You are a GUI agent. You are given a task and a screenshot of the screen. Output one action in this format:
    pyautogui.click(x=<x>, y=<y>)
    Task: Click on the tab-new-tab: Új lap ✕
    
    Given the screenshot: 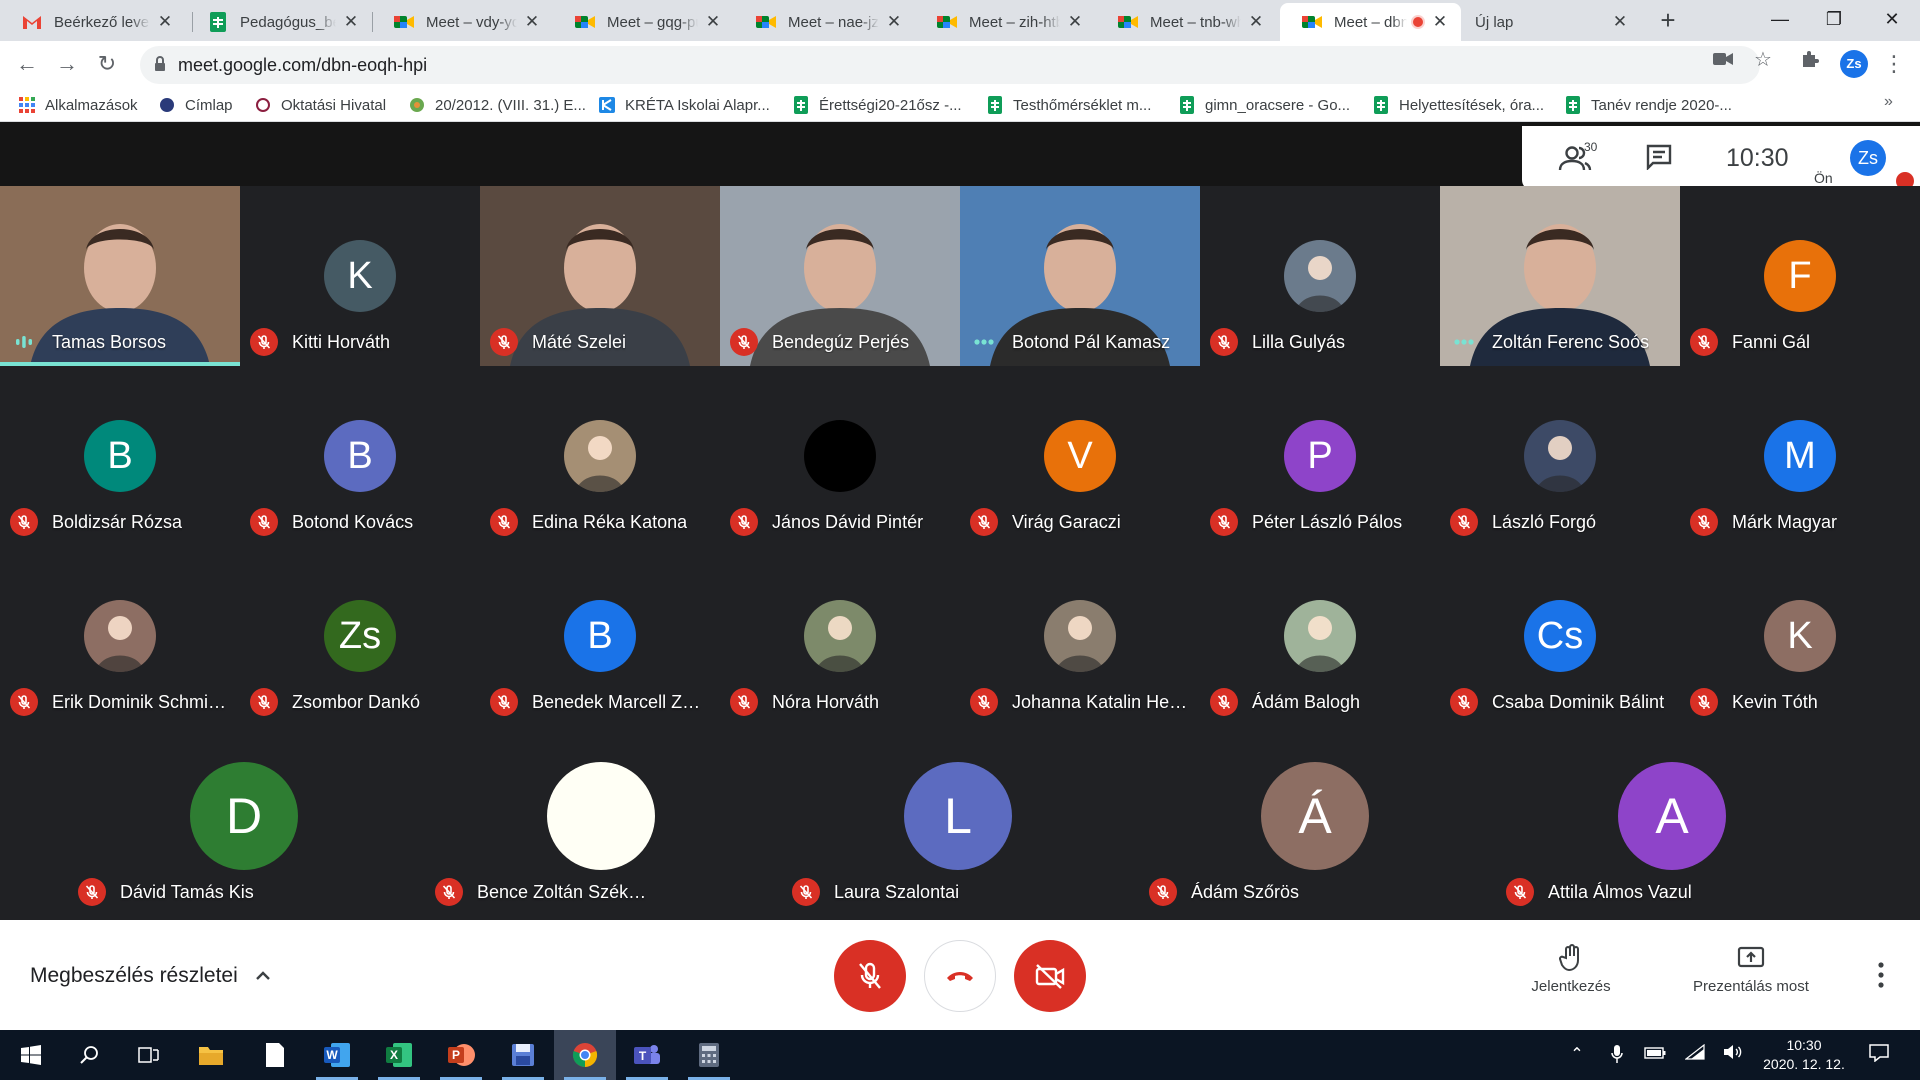 What is the action you would take?
    pyautogui.click(x=1551, y=22)
    